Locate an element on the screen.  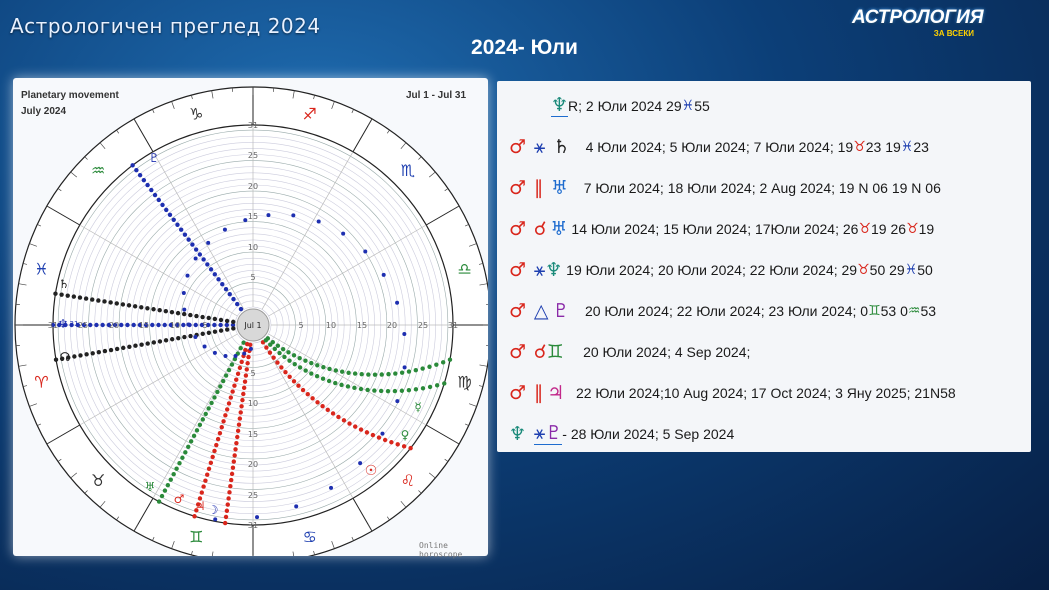
aspect-row-neptune-retro: ♆ R; 2 Юли 2024 29 ♓ 55 is located at coordinates (630, 106).